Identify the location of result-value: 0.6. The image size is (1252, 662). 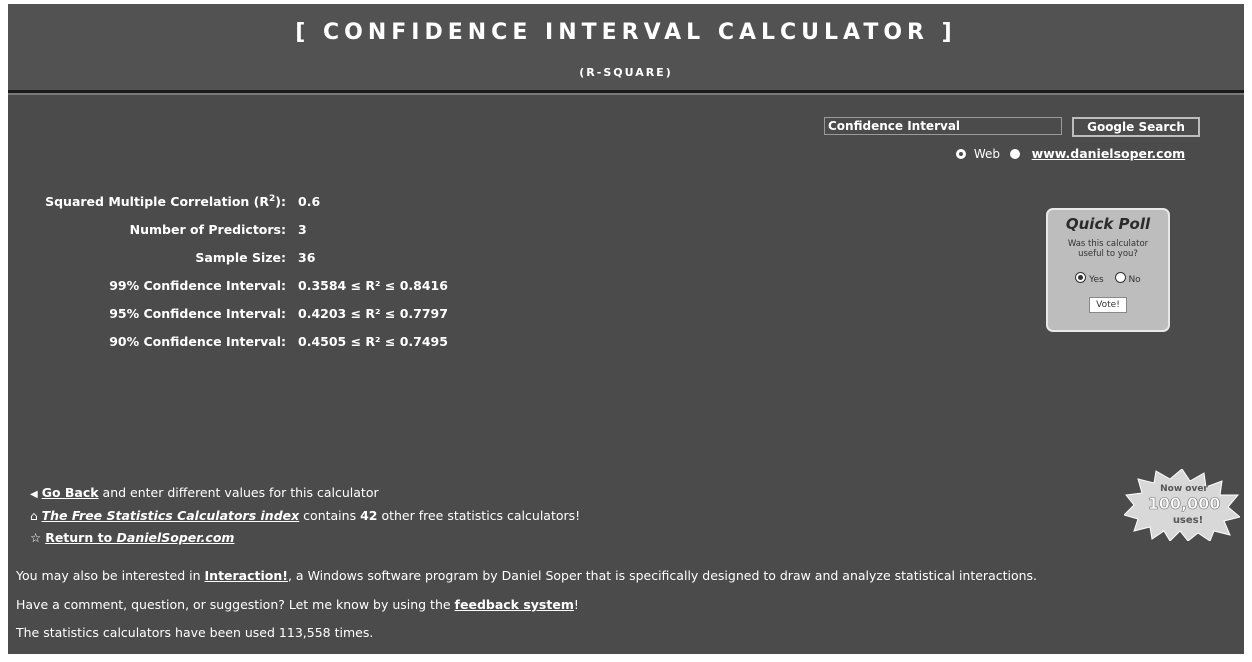
(309, 201).